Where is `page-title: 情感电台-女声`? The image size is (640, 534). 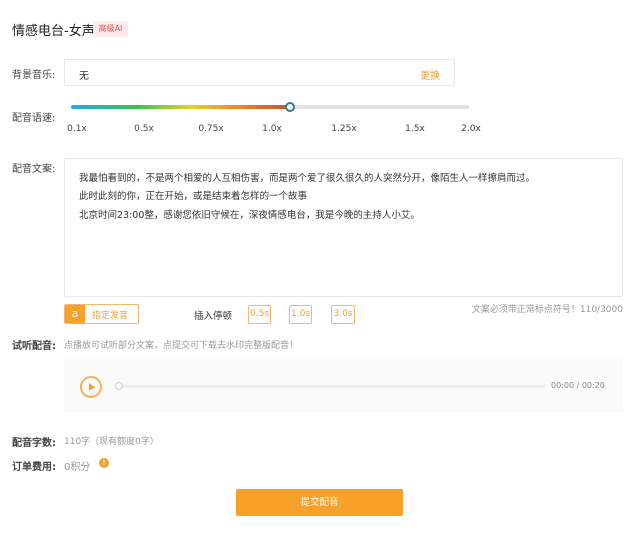 page-title: 情感电台-女声 is located at coordinates (53, 31).